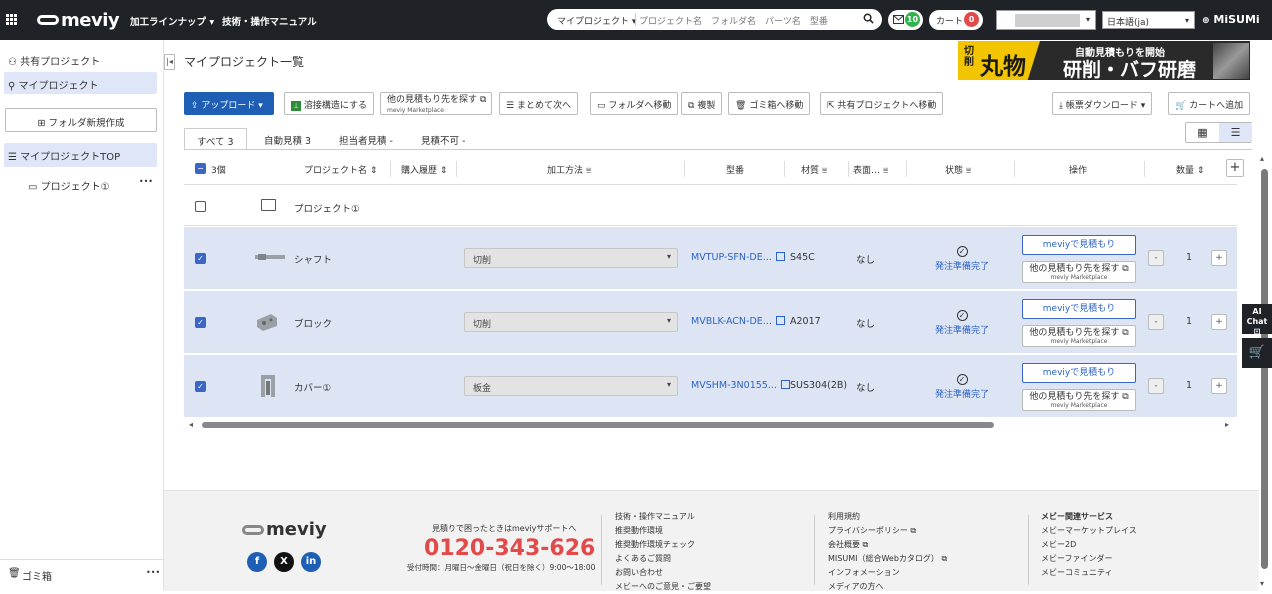 The width and height of the screenshot is (1272, 594). I want to click on search-icon, so click(868, 18).